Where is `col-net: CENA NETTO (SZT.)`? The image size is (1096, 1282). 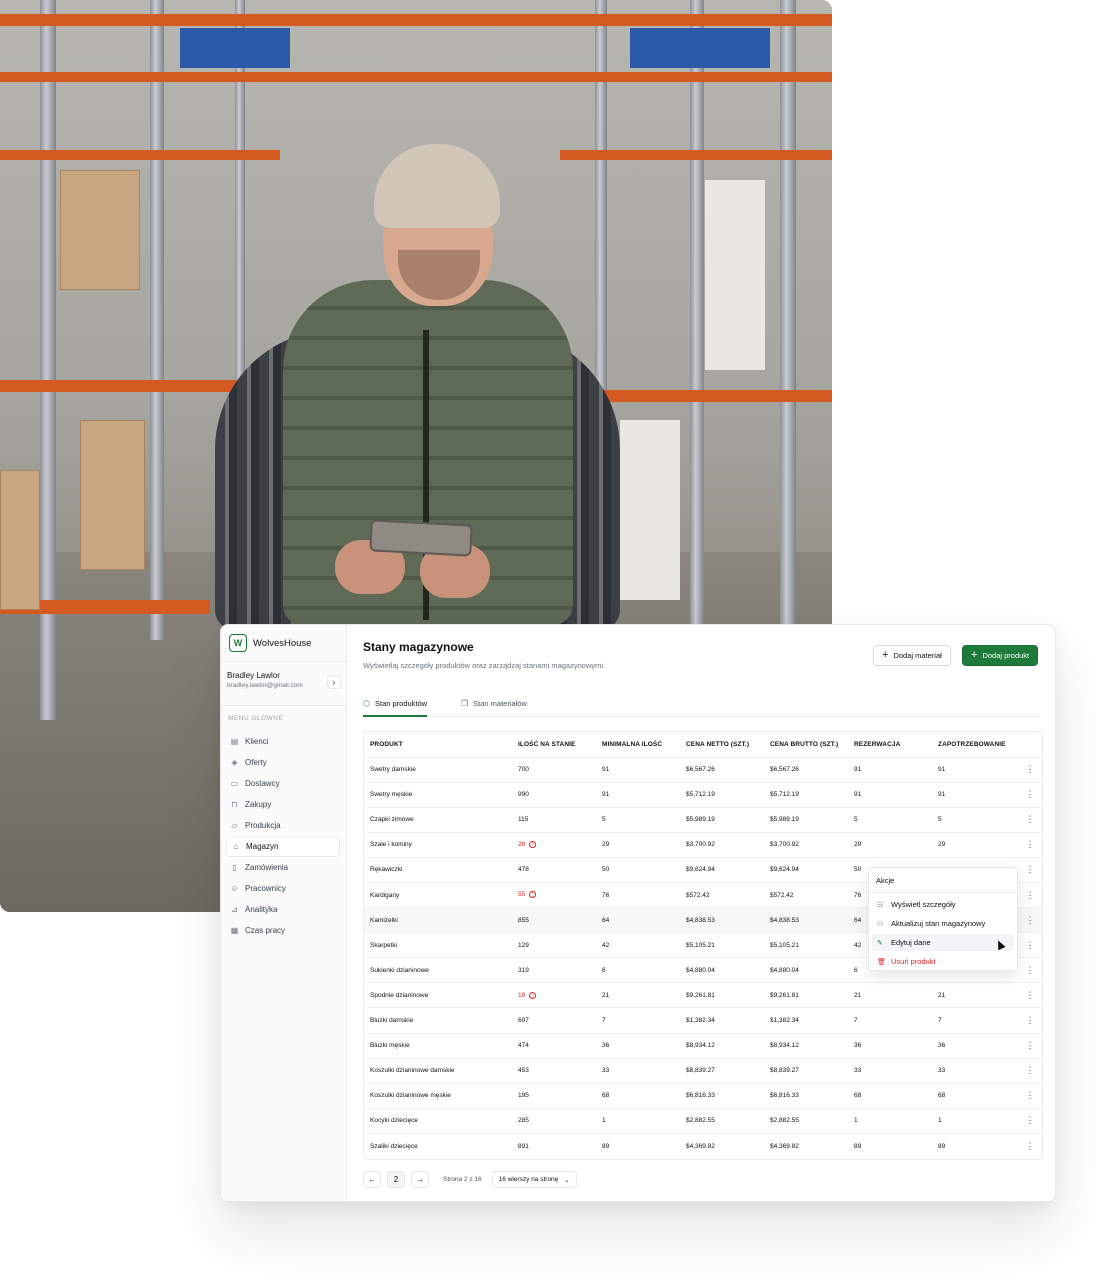 col-net: CENA NETTO (SZT.) is located at coordinates (722, 745).